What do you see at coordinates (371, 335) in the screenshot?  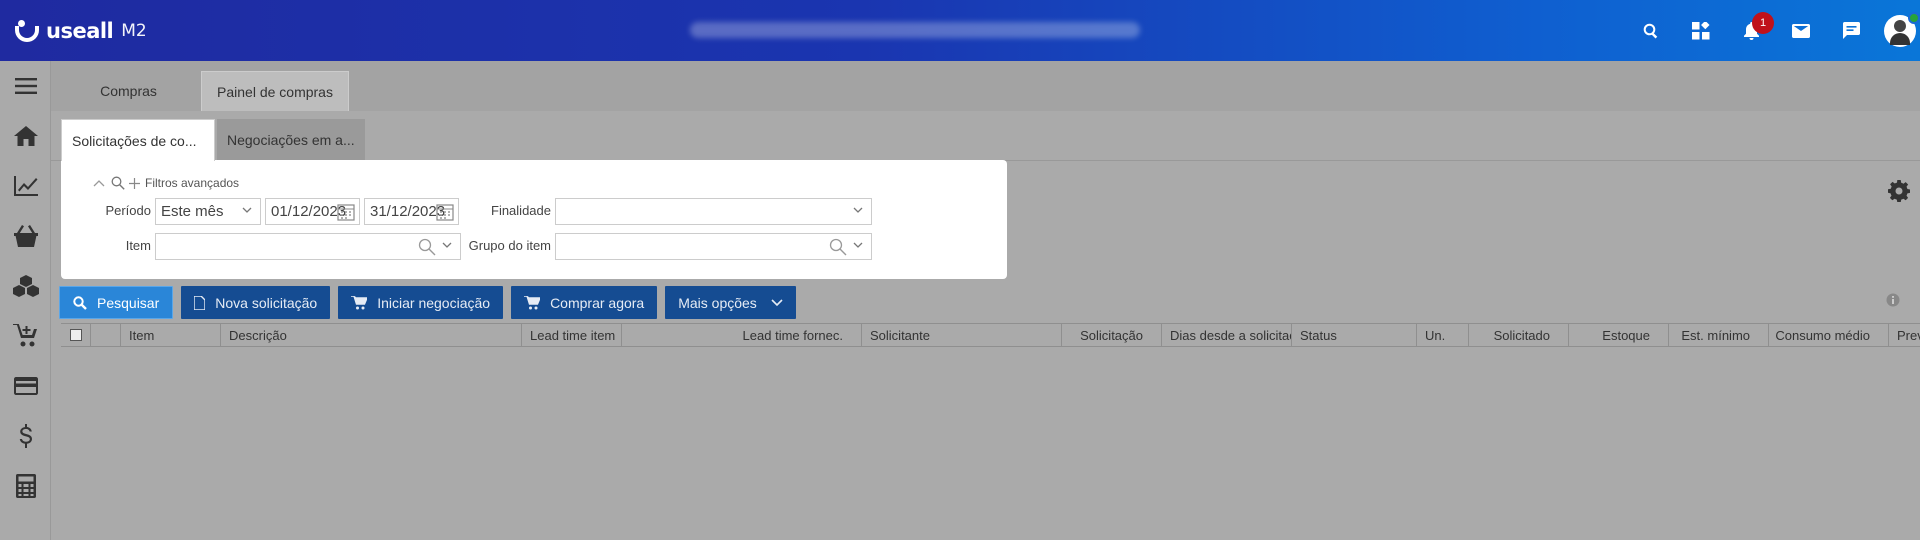 I see `column-header: Descrição` at bounding box center [371, 335].